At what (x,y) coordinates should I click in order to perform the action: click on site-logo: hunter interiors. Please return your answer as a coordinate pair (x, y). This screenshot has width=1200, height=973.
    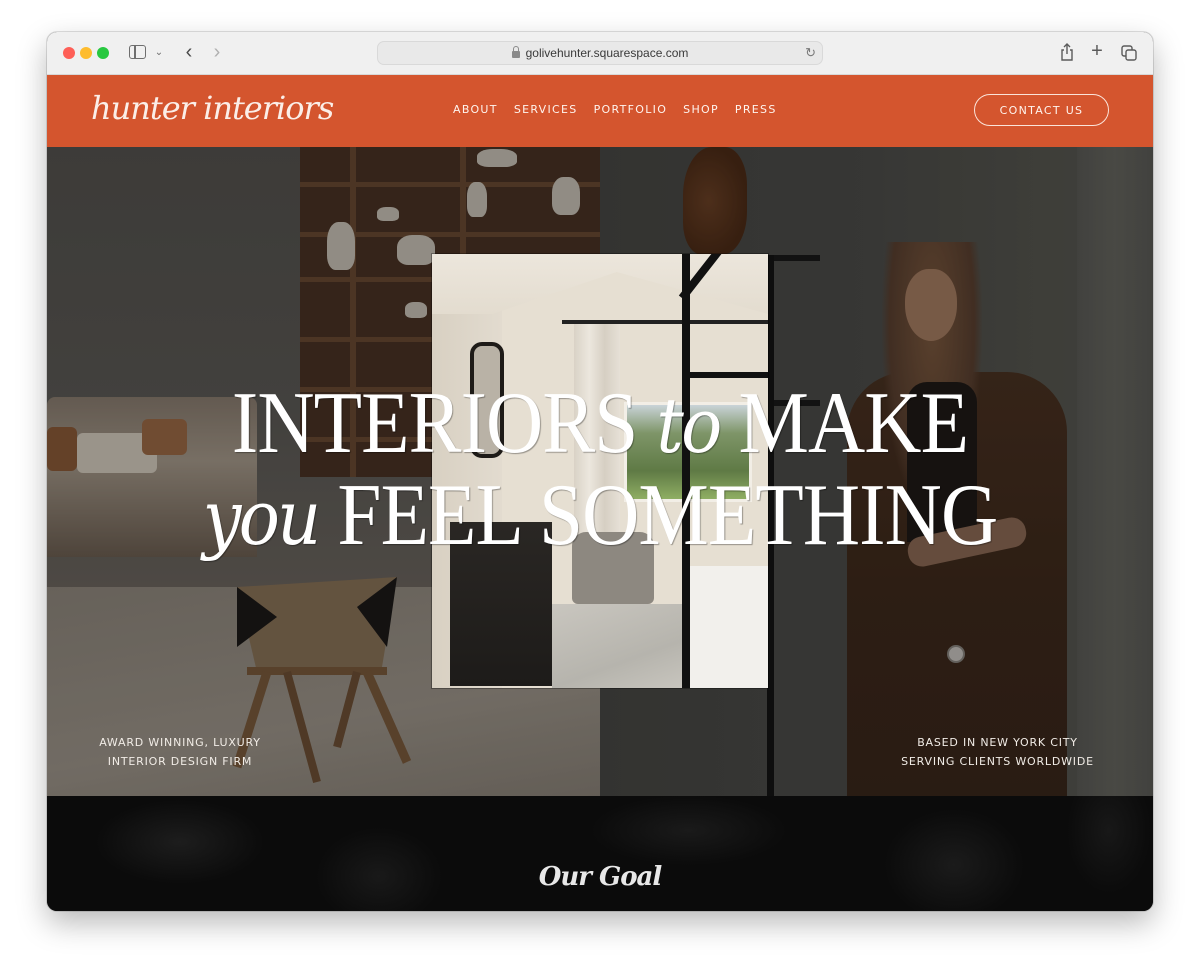
    Looking at the image, I should click on (212, 108).